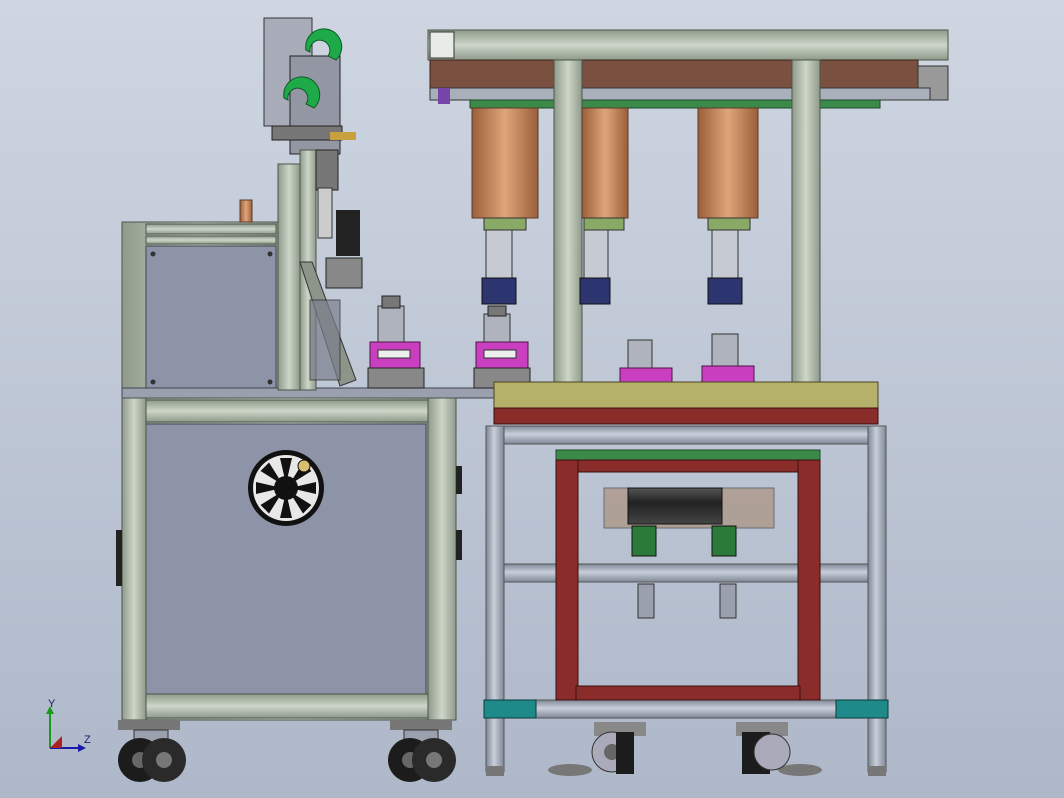 The width and height of the screenshot is (1064, 798). I want to click on axis-z-label: Z, so click(87, 740).